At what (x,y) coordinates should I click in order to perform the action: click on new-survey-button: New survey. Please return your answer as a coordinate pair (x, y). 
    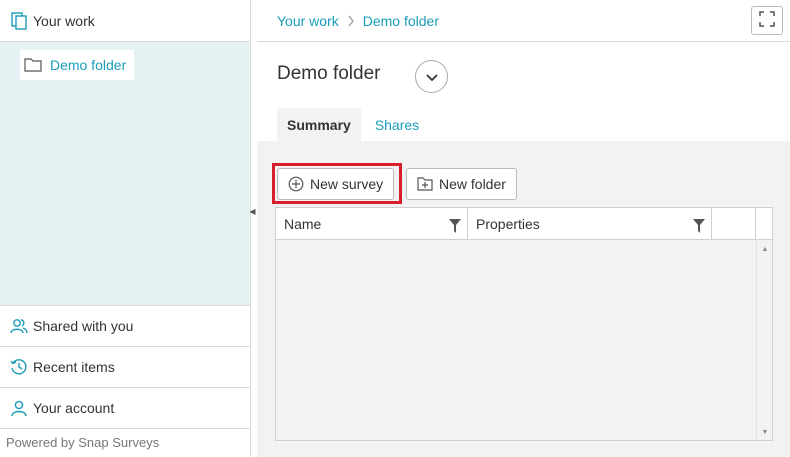
    Looking at the image, I should click on (336, 184).